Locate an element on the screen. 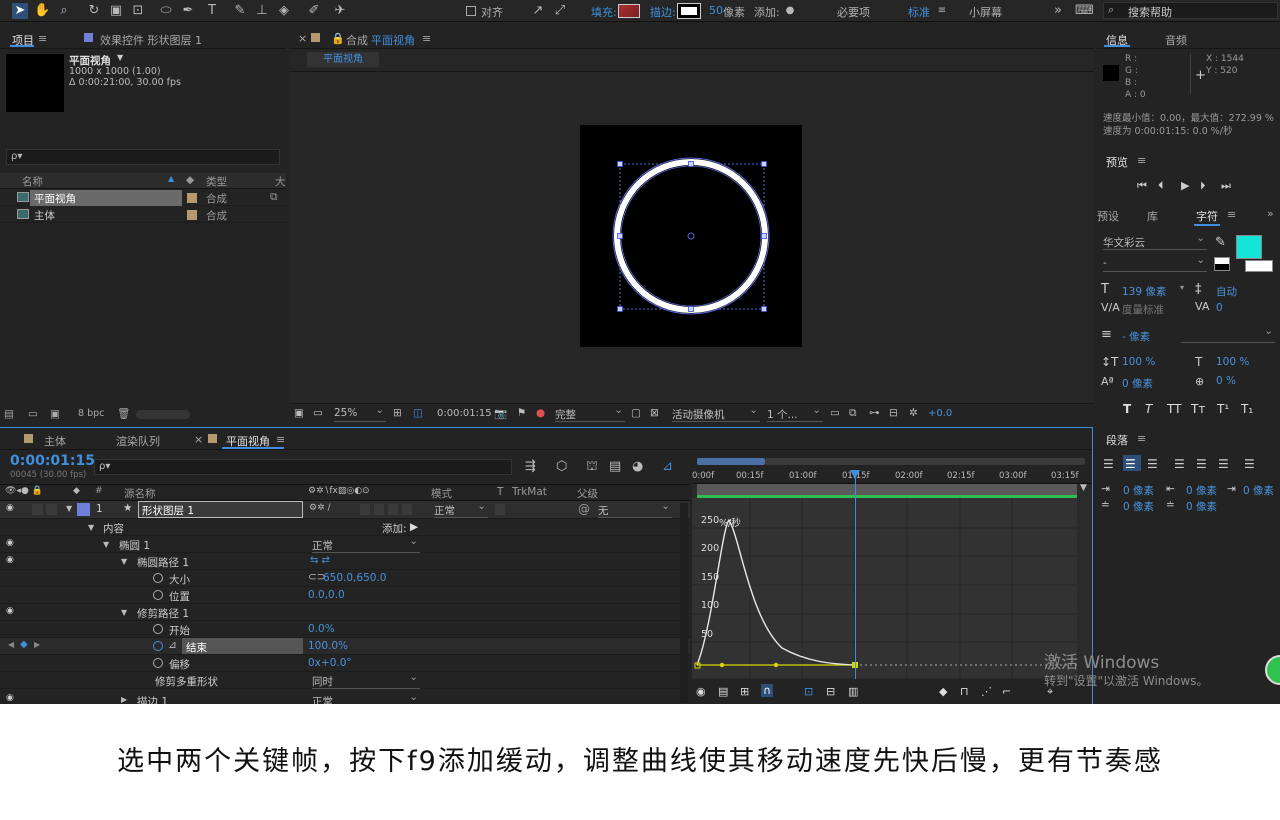 Image resolution: width=1280 pixels, height=820 pixels. stroke-color-swatch is located at coordinates (1259, 266).